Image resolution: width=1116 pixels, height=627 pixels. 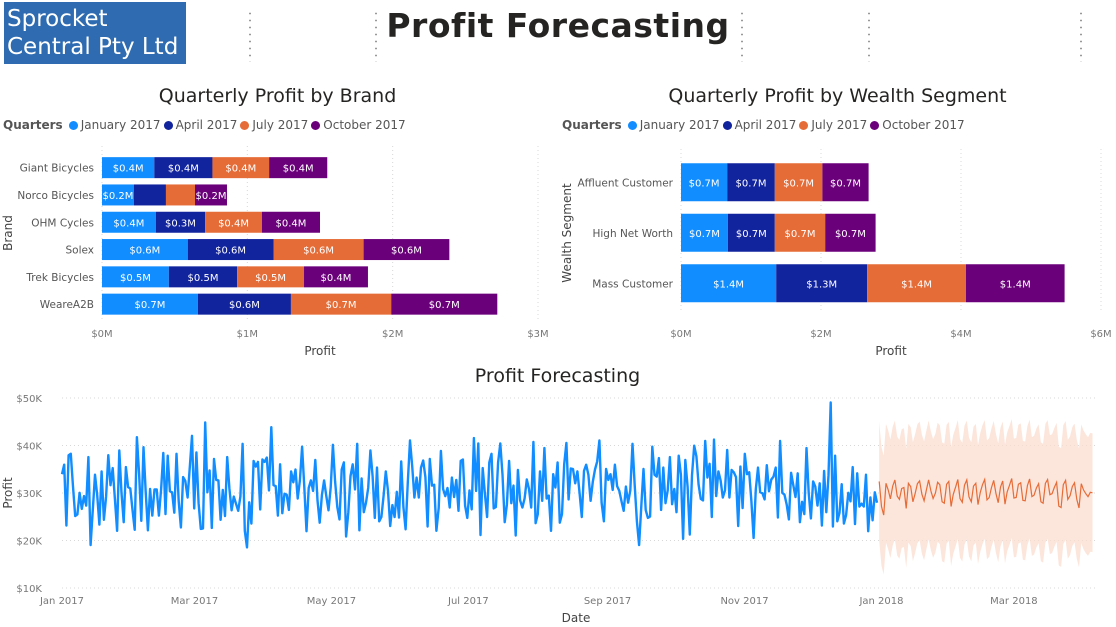 What do you see at coordinates (62, 223) in the screenshot?
I see `brand-category-label: OHM Cycles` at bounding box center [62, 223].